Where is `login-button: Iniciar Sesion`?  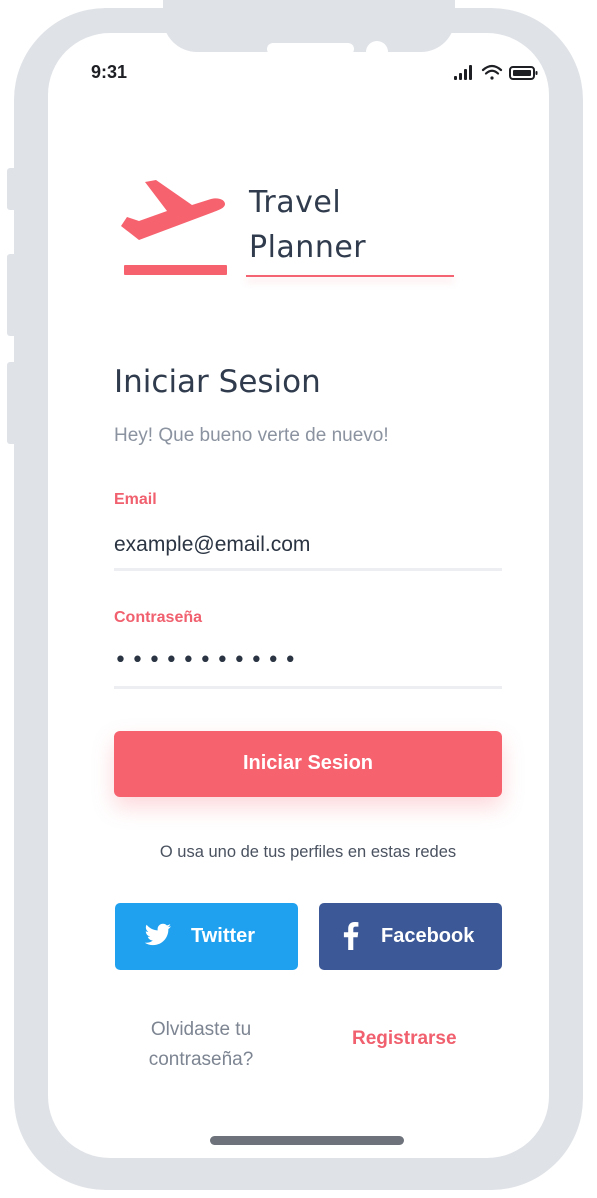
login-button: Iniciar Sesion is located at coordinates (308, 764).